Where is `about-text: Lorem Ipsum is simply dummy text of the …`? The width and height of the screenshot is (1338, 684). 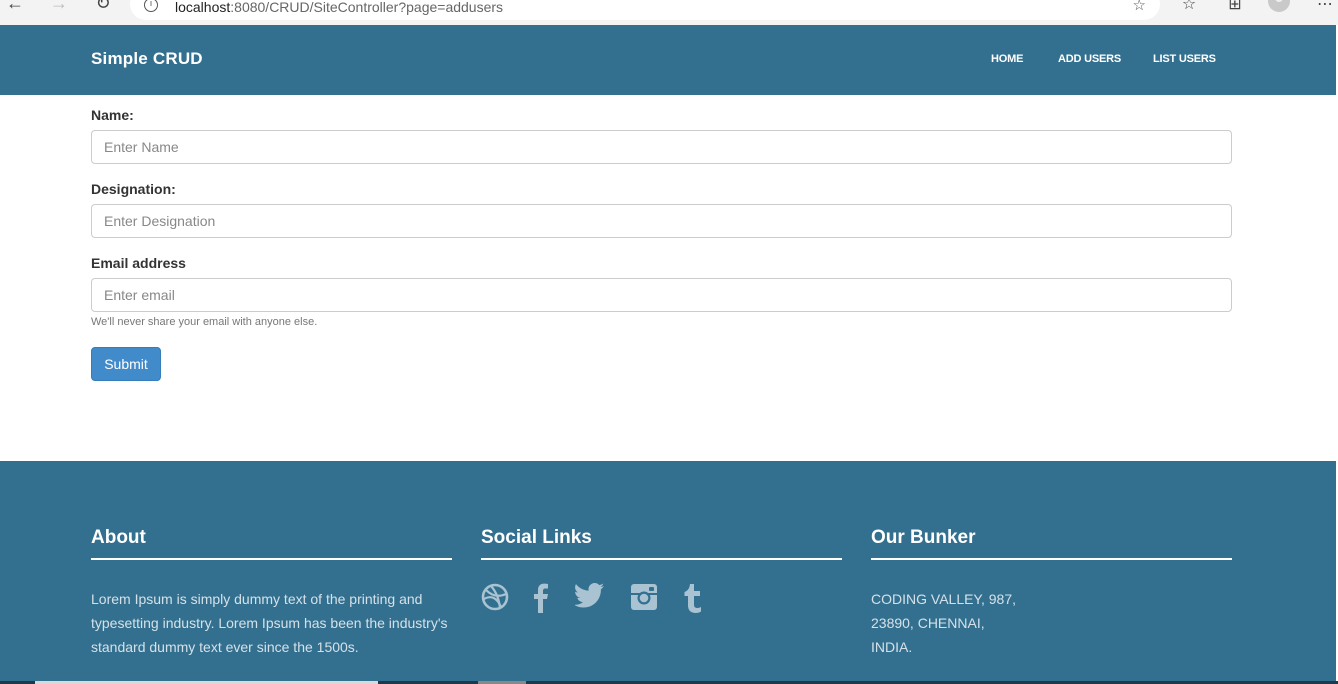
about-text: Lorem Ipsum is simply dummy text of the … is located at coordinates (269, 623).